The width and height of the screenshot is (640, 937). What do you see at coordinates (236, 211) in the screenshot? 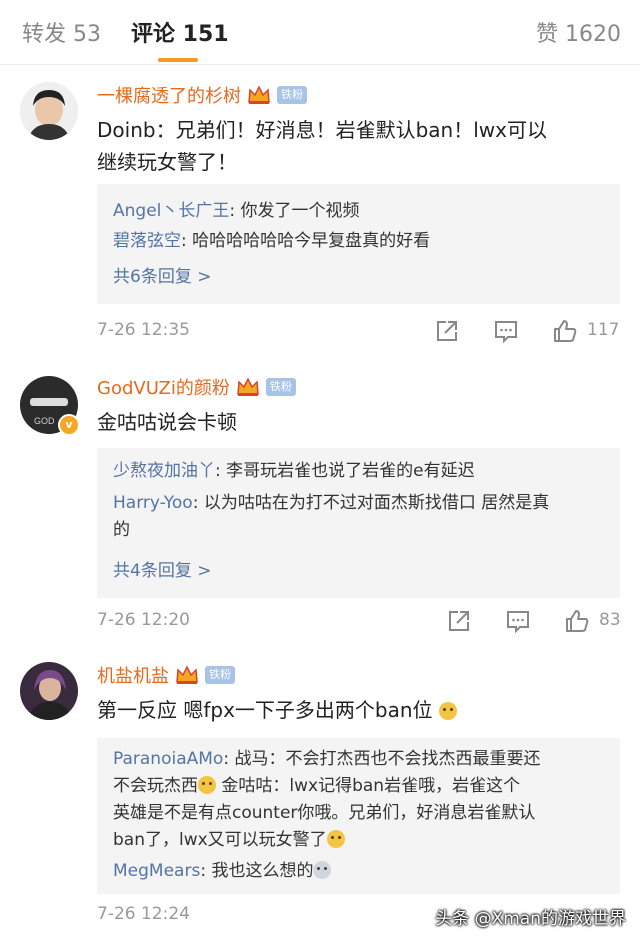
I see `reply-item: Angel丶长广王: 你发了一个视频` at bounding box center [236, 211].